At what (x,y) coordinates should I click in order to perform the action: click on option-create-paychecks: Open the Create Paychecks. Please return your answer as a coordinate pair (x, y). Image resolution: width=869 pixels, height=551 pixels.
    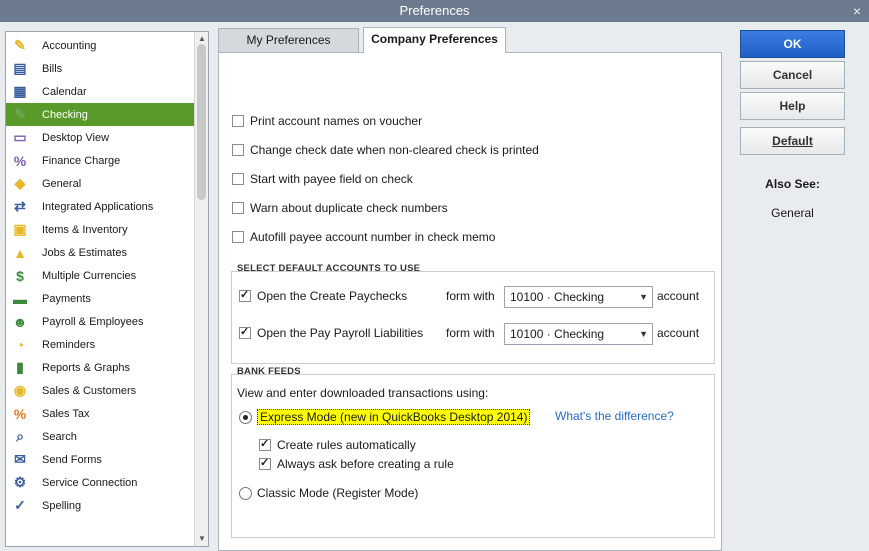
    Looking at the image, I should click on (323, 295).